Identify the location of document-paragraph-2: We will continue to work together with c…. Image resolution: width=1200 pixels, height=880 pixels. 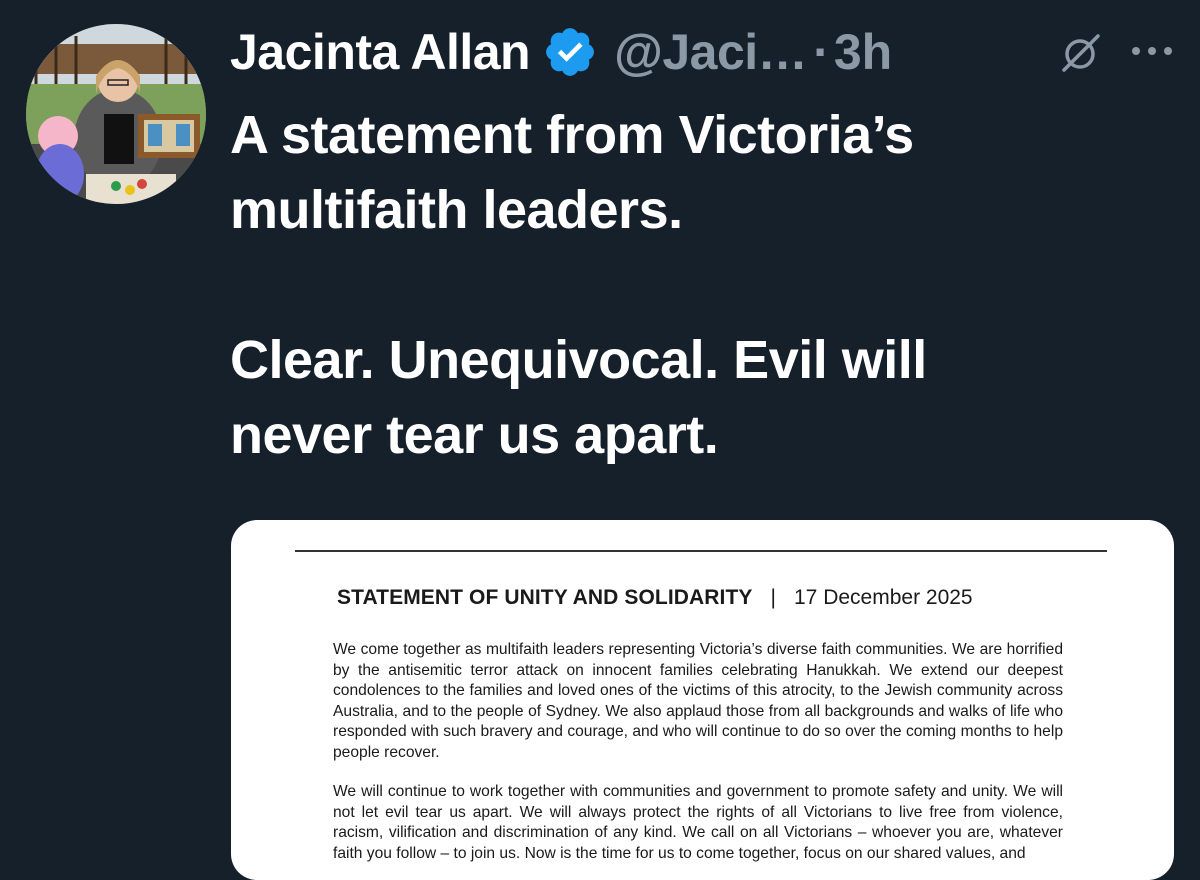
(698, 822).